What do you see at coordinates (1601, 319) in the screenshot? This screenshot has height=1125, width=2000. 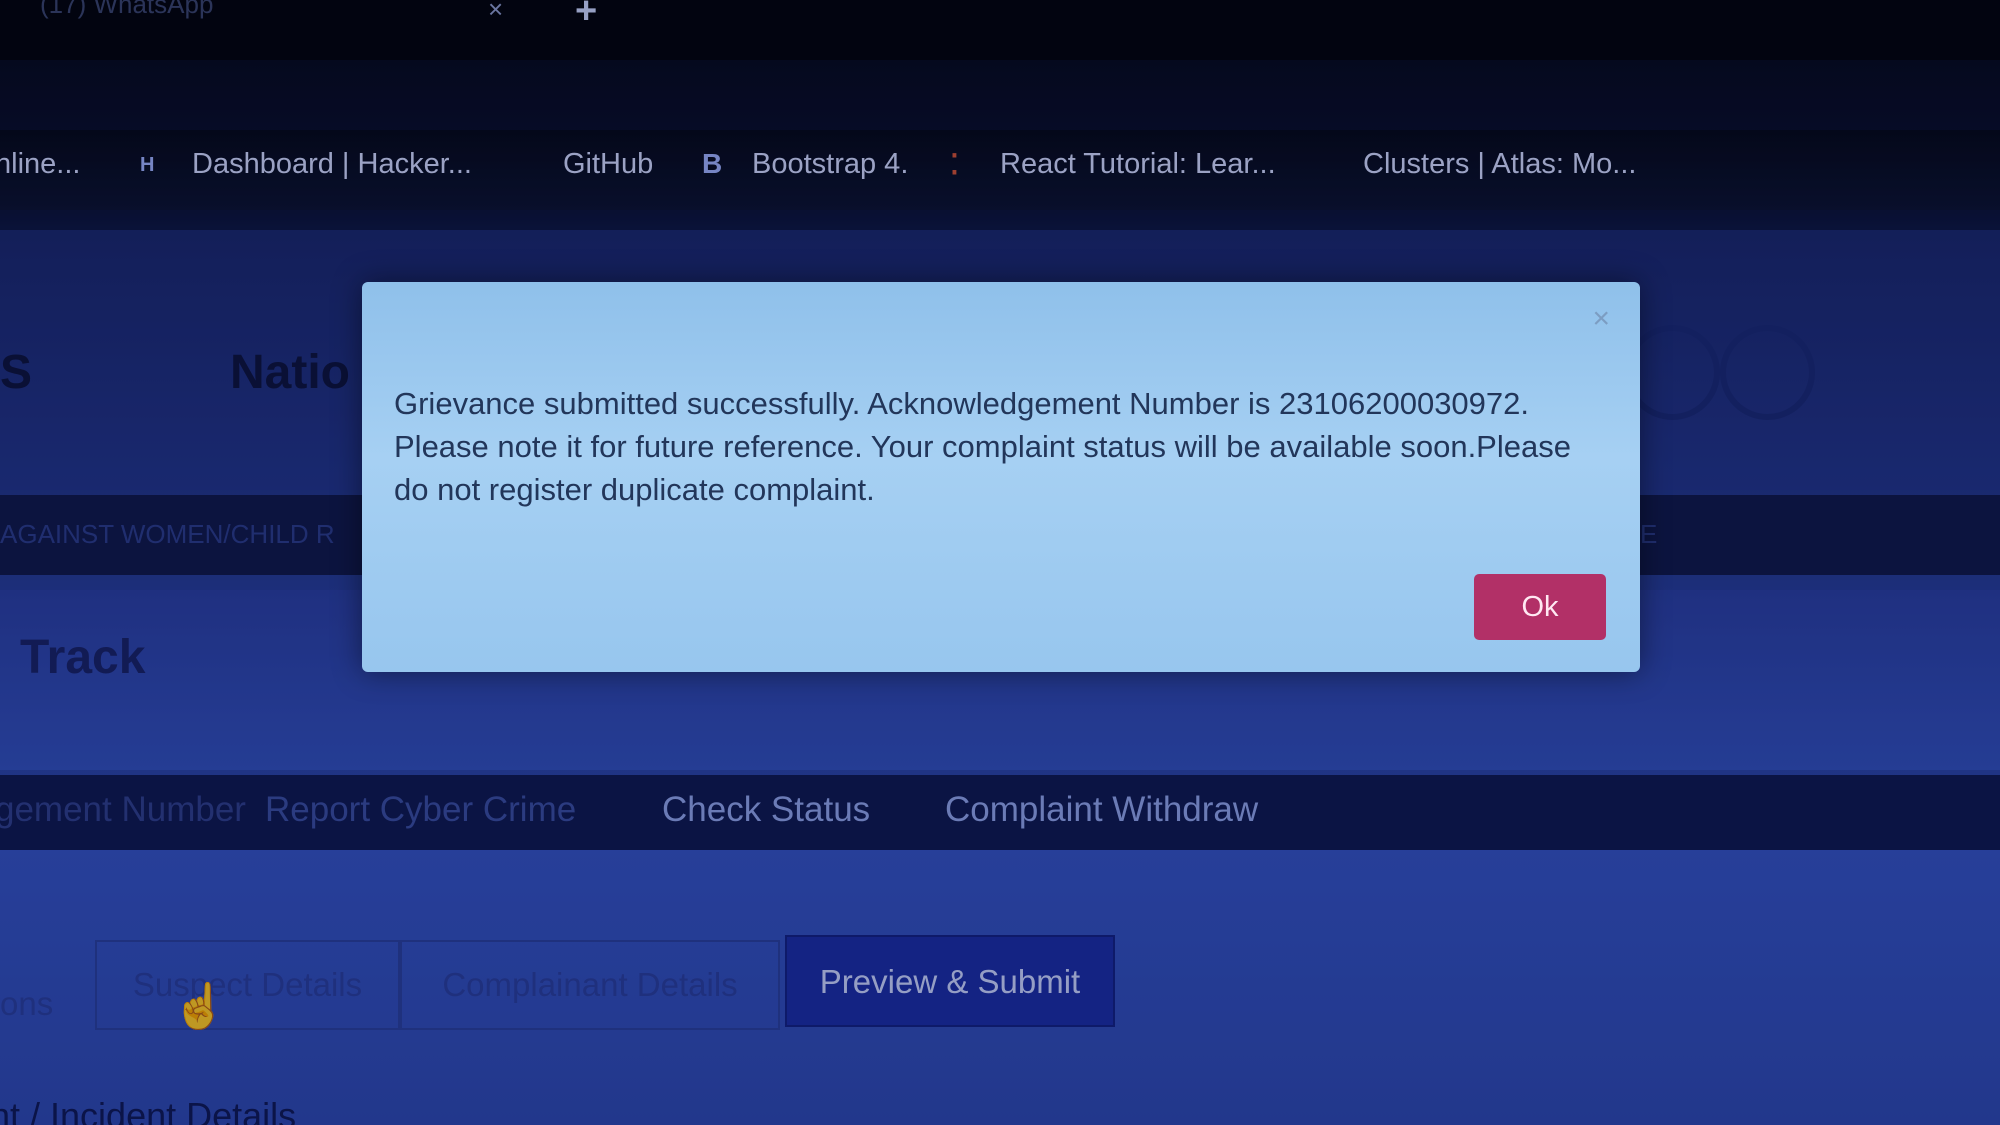 I see `close-icon: ×` at bounding box center [1601, 319].